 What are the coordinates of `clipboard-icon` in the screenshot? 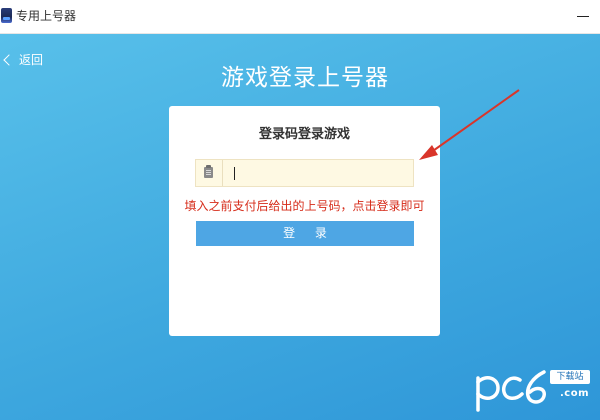 It's located at (208, 171).